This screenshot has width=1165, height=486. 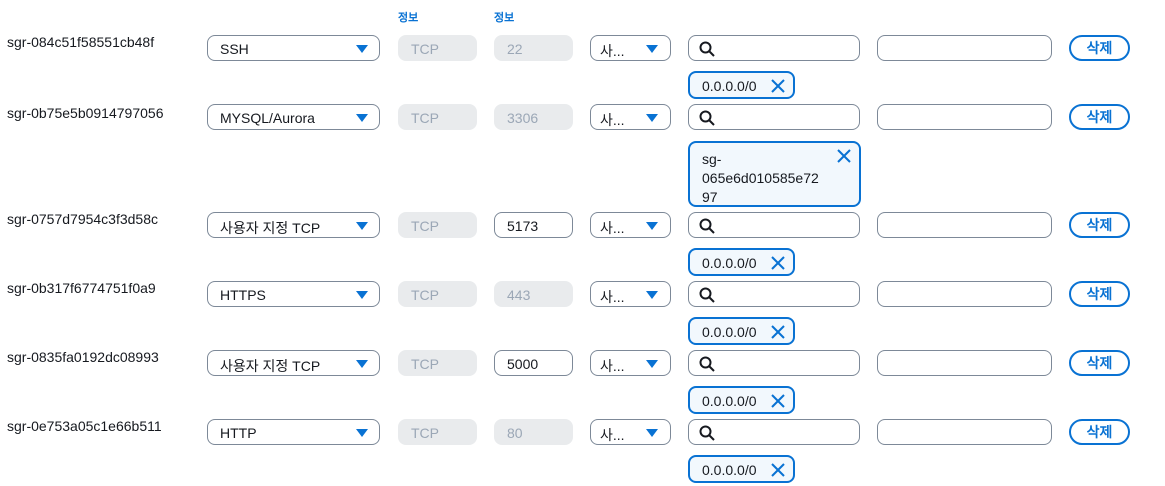 What do you see at coordinates (533, 48) in the screenshot?
I see `port-range-field: 22` at bounding box center [533, 48].